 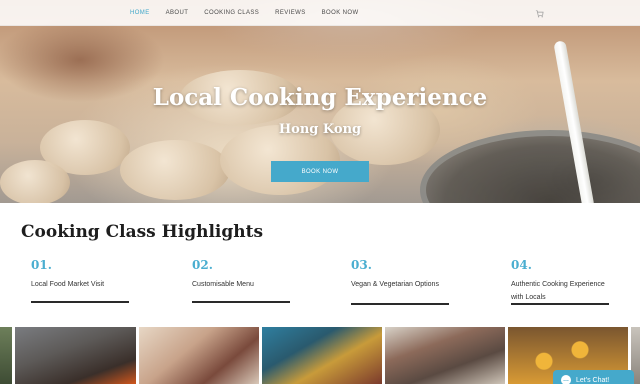 I want to click on nav-item-cooking-class: COOKING CLASS, so click(x=231, y=13).